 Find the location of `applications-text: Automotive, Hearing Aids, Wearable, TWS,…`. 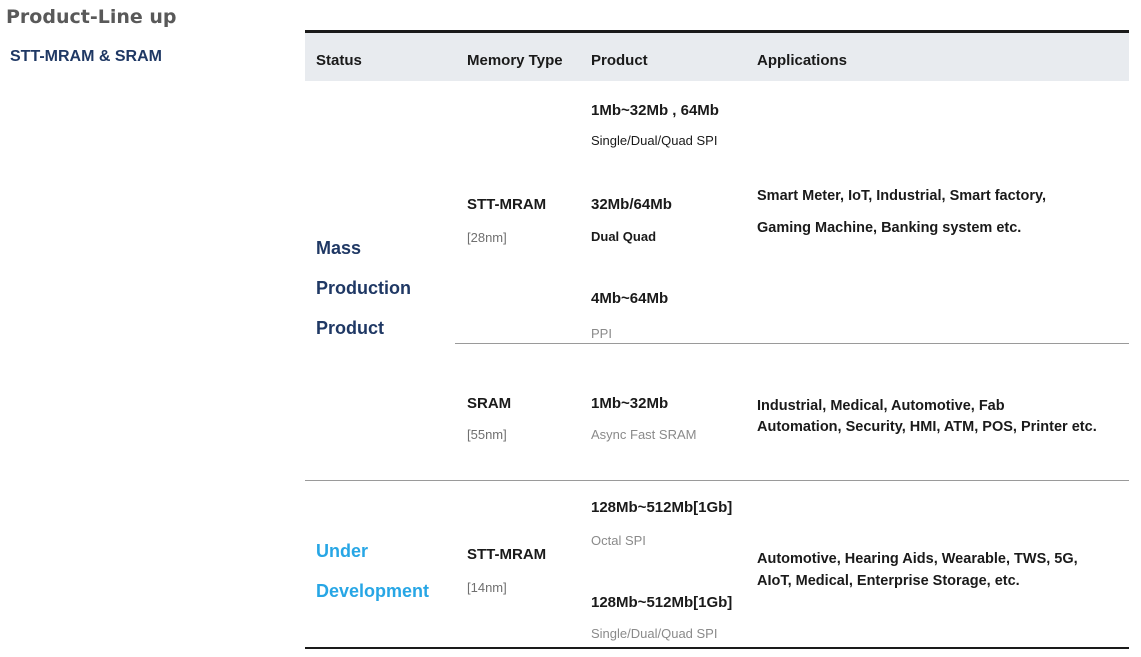

applications-text: Automotive, Hearing Aids, Wearable, TWS,… is located at coordinates (917, 570).